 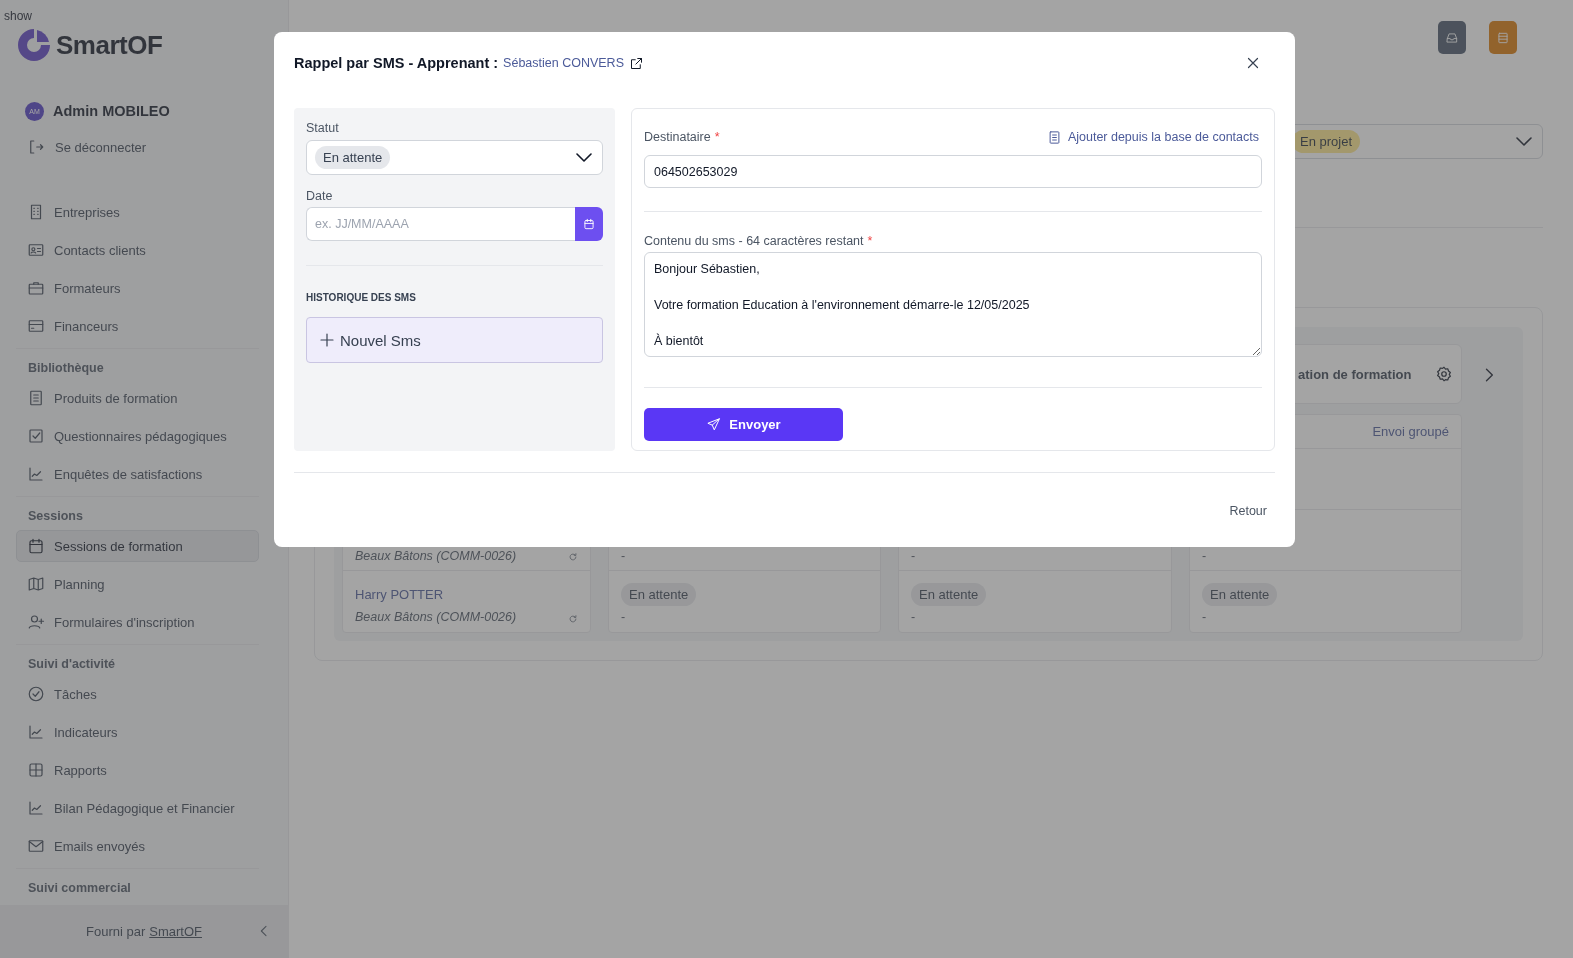 What do you see at coordinates (743, 424) in the screenshot?
I see `send-button: Envoyer` at bounding box center [743, 424].